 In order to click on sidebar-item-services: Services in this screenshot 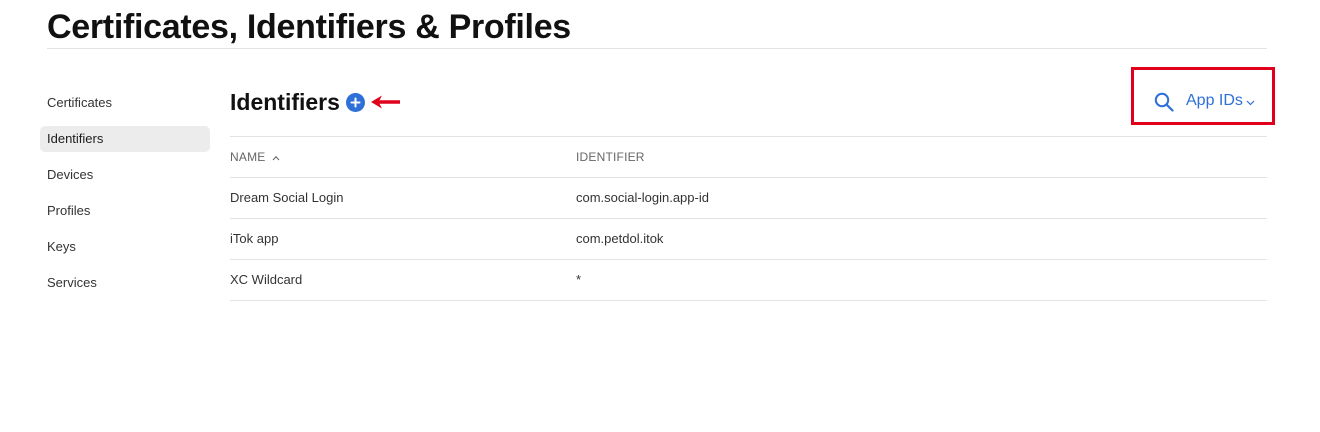, I will do `click(125, 283)`.